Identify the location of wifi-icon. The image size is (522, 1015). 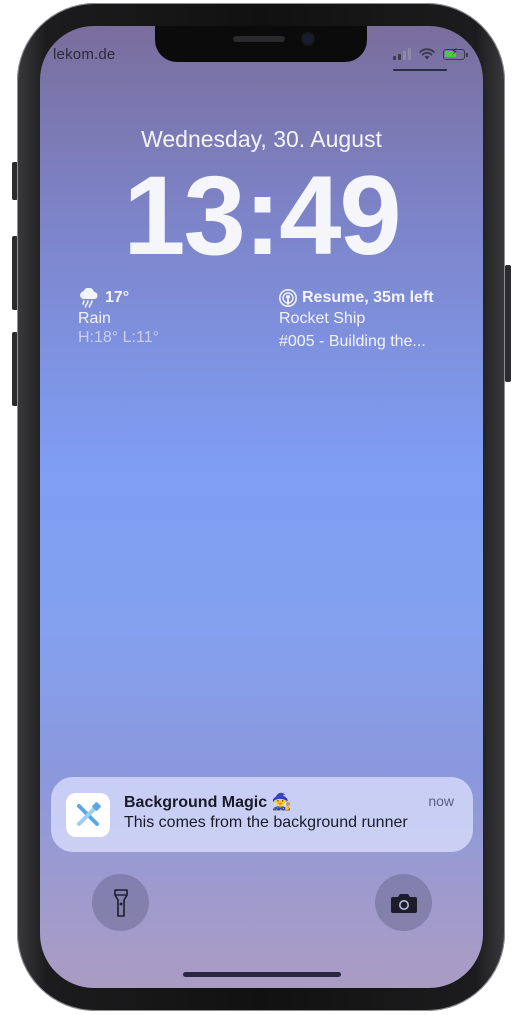
(427, 54).